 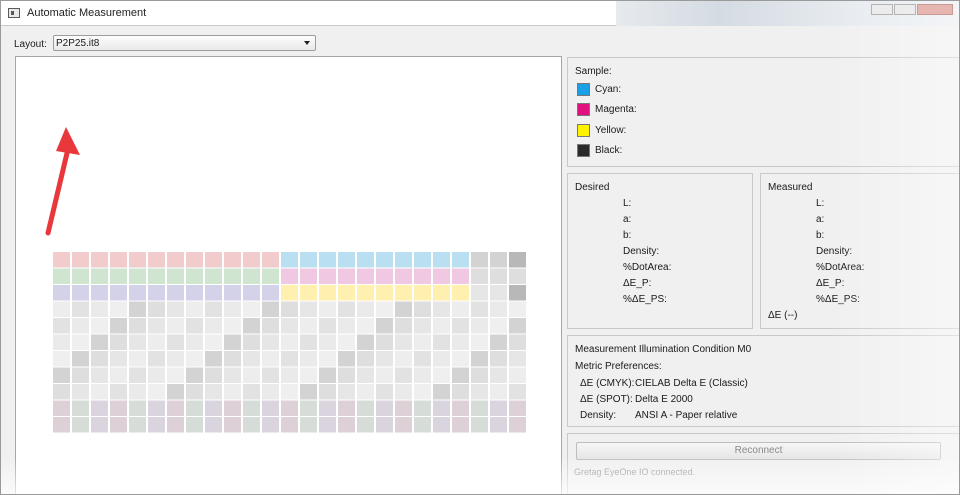 I want to click on title-bar: Automatic Measurement, so click(x=480, y=13).